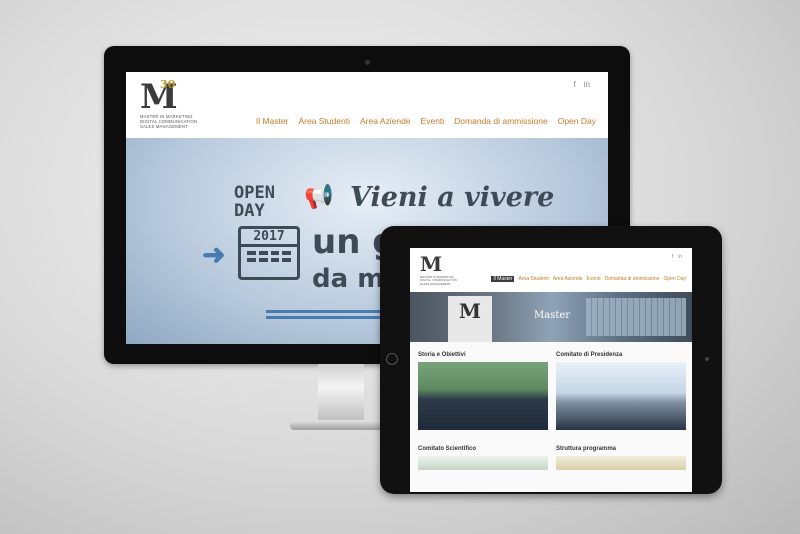 The width and height of the screenshot is (800, 534). Describe the element at coordinates (470, 319) in the screenshot. I see `building-sign: M` at that location.